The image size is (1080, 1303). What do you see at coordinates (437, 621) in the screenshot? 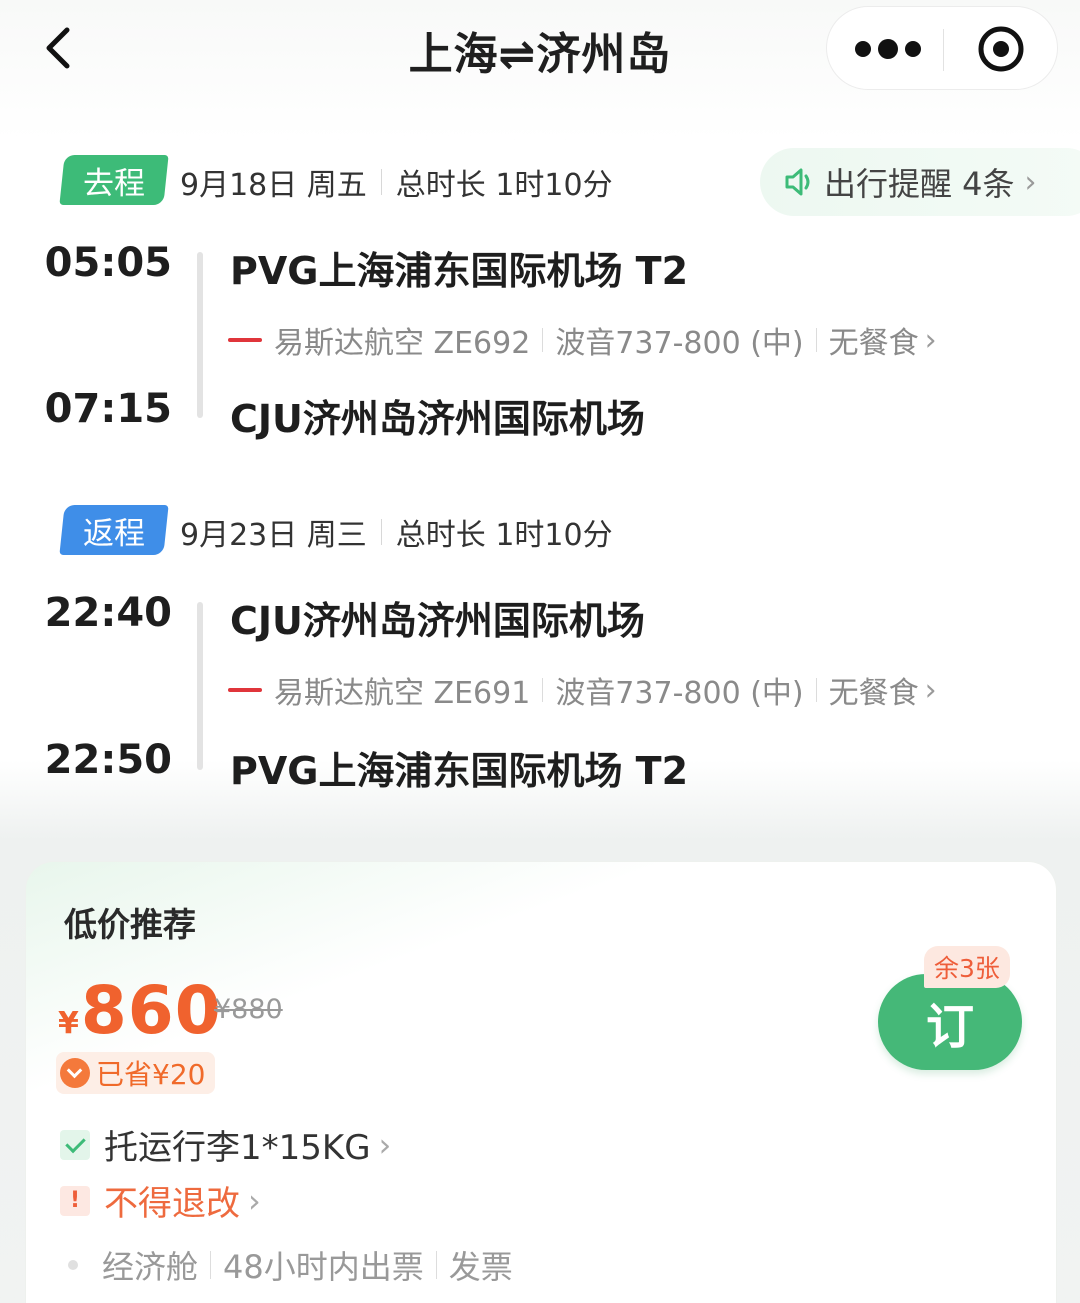
I see `return-depart-airport: CJU济州岛济州国际机场` at bounding box center [437, 621].